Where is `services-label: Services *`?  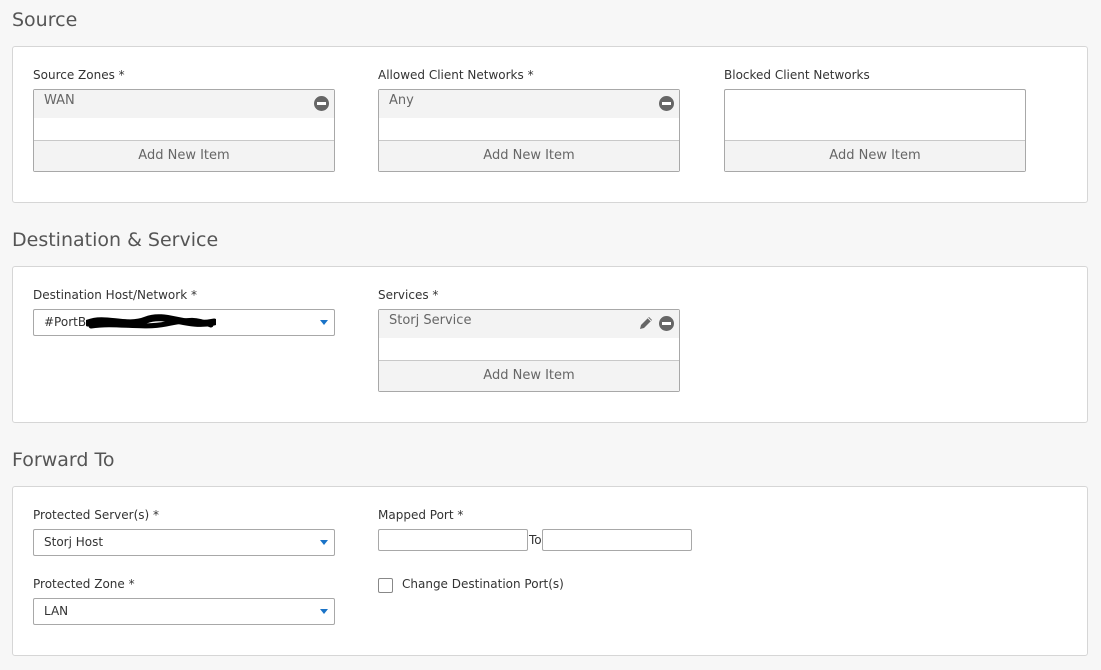
services-label: Services * is located at coordinates (408, 295).